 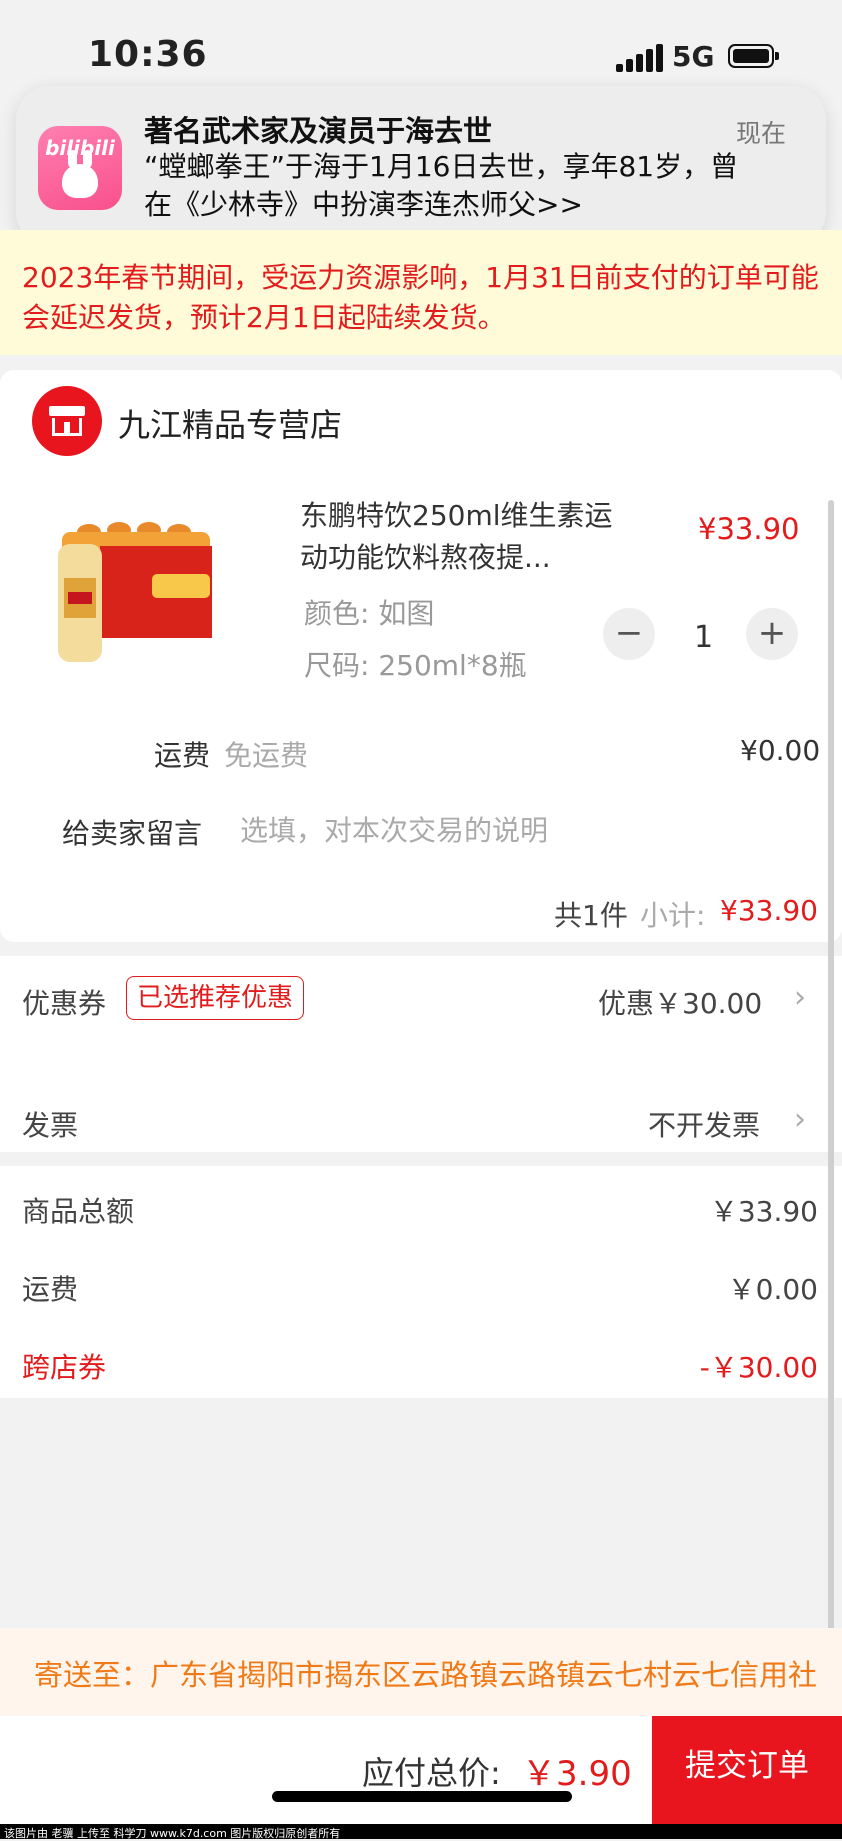 I want to click on status-time: 10:36, so click(x=148, y=54).